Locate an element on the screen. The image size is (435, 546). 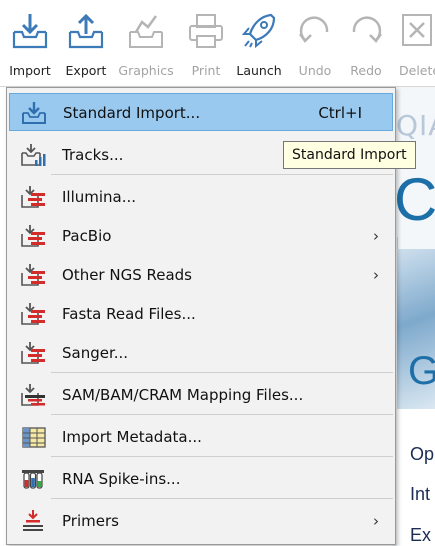
print-icon is located at coordinates (206, 31).